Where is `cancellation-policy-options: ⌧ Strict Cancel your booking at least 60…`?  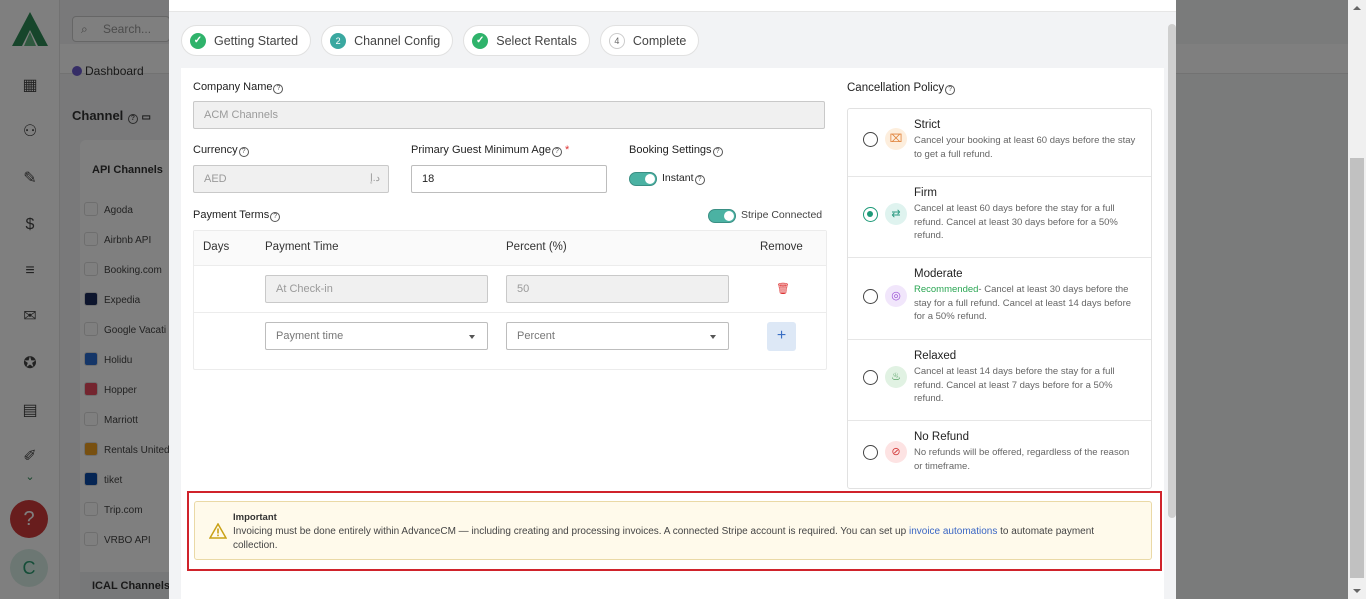 cancellation-policy-options: ⌧ Strict Cancel your booking at least 60… is located at coordinates (999, 298).